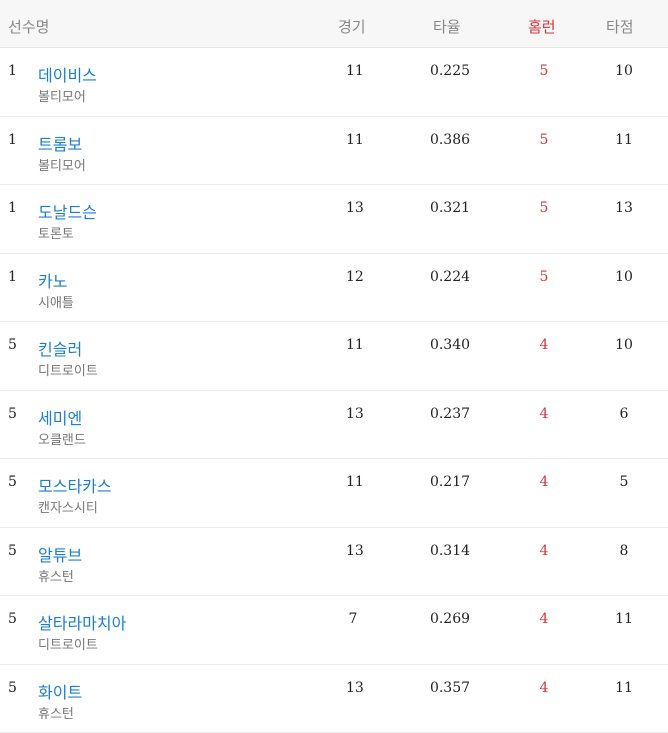 This screenshot has width=668, height=733. What do you see at coordinates (82, 622) in the screenshot?
I see `player-name-link: 살타라마치아` at bounding box center [82, 622].